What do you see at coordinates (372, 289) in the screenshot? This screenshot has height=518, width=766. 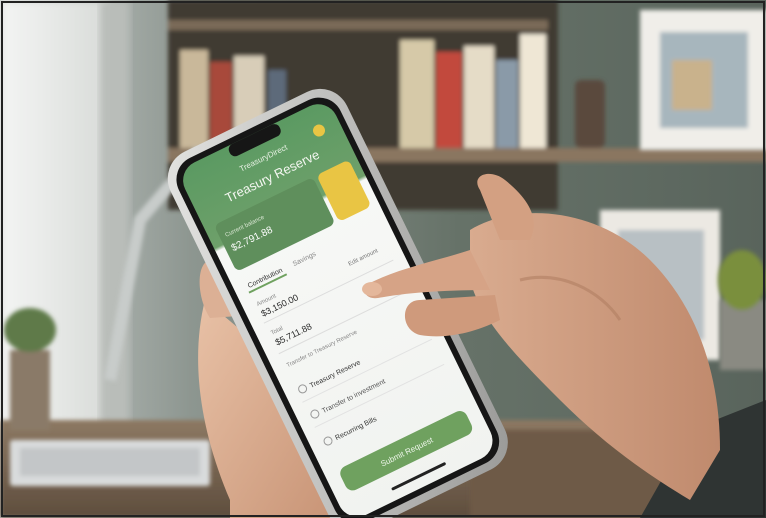 I see `fingertip` at bounding box center [372, 289].